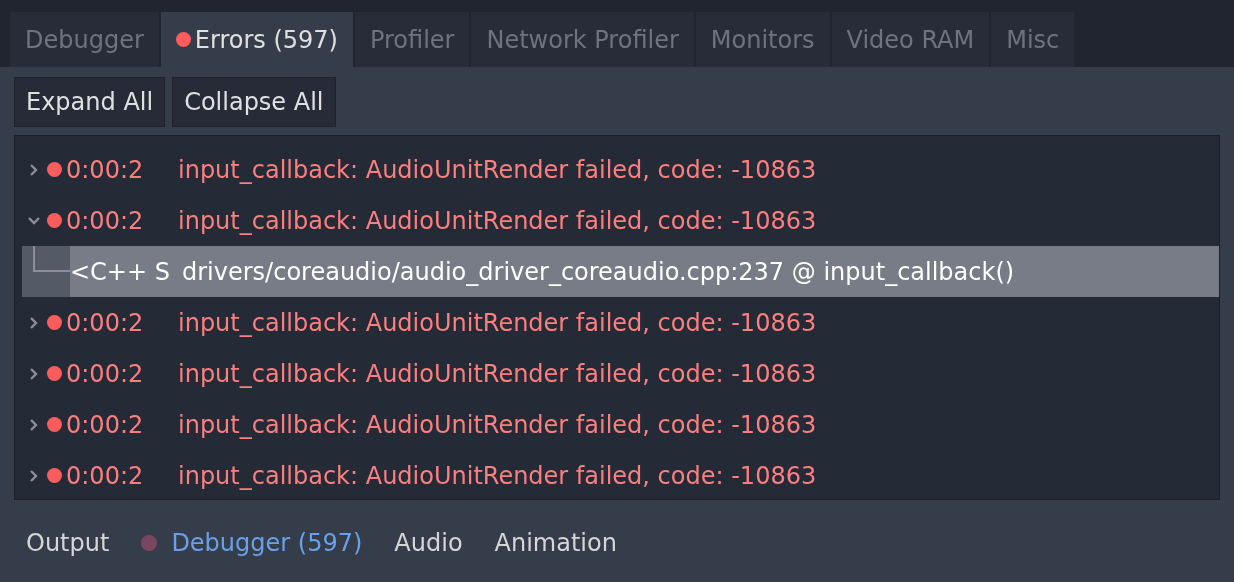 Image resolution: width=1234 pixels, height=582 pixels. What do you see at coordinates (582, 39) in the screenshot?
I see `tab: Network Profiler` at bounding box center [582, 39].